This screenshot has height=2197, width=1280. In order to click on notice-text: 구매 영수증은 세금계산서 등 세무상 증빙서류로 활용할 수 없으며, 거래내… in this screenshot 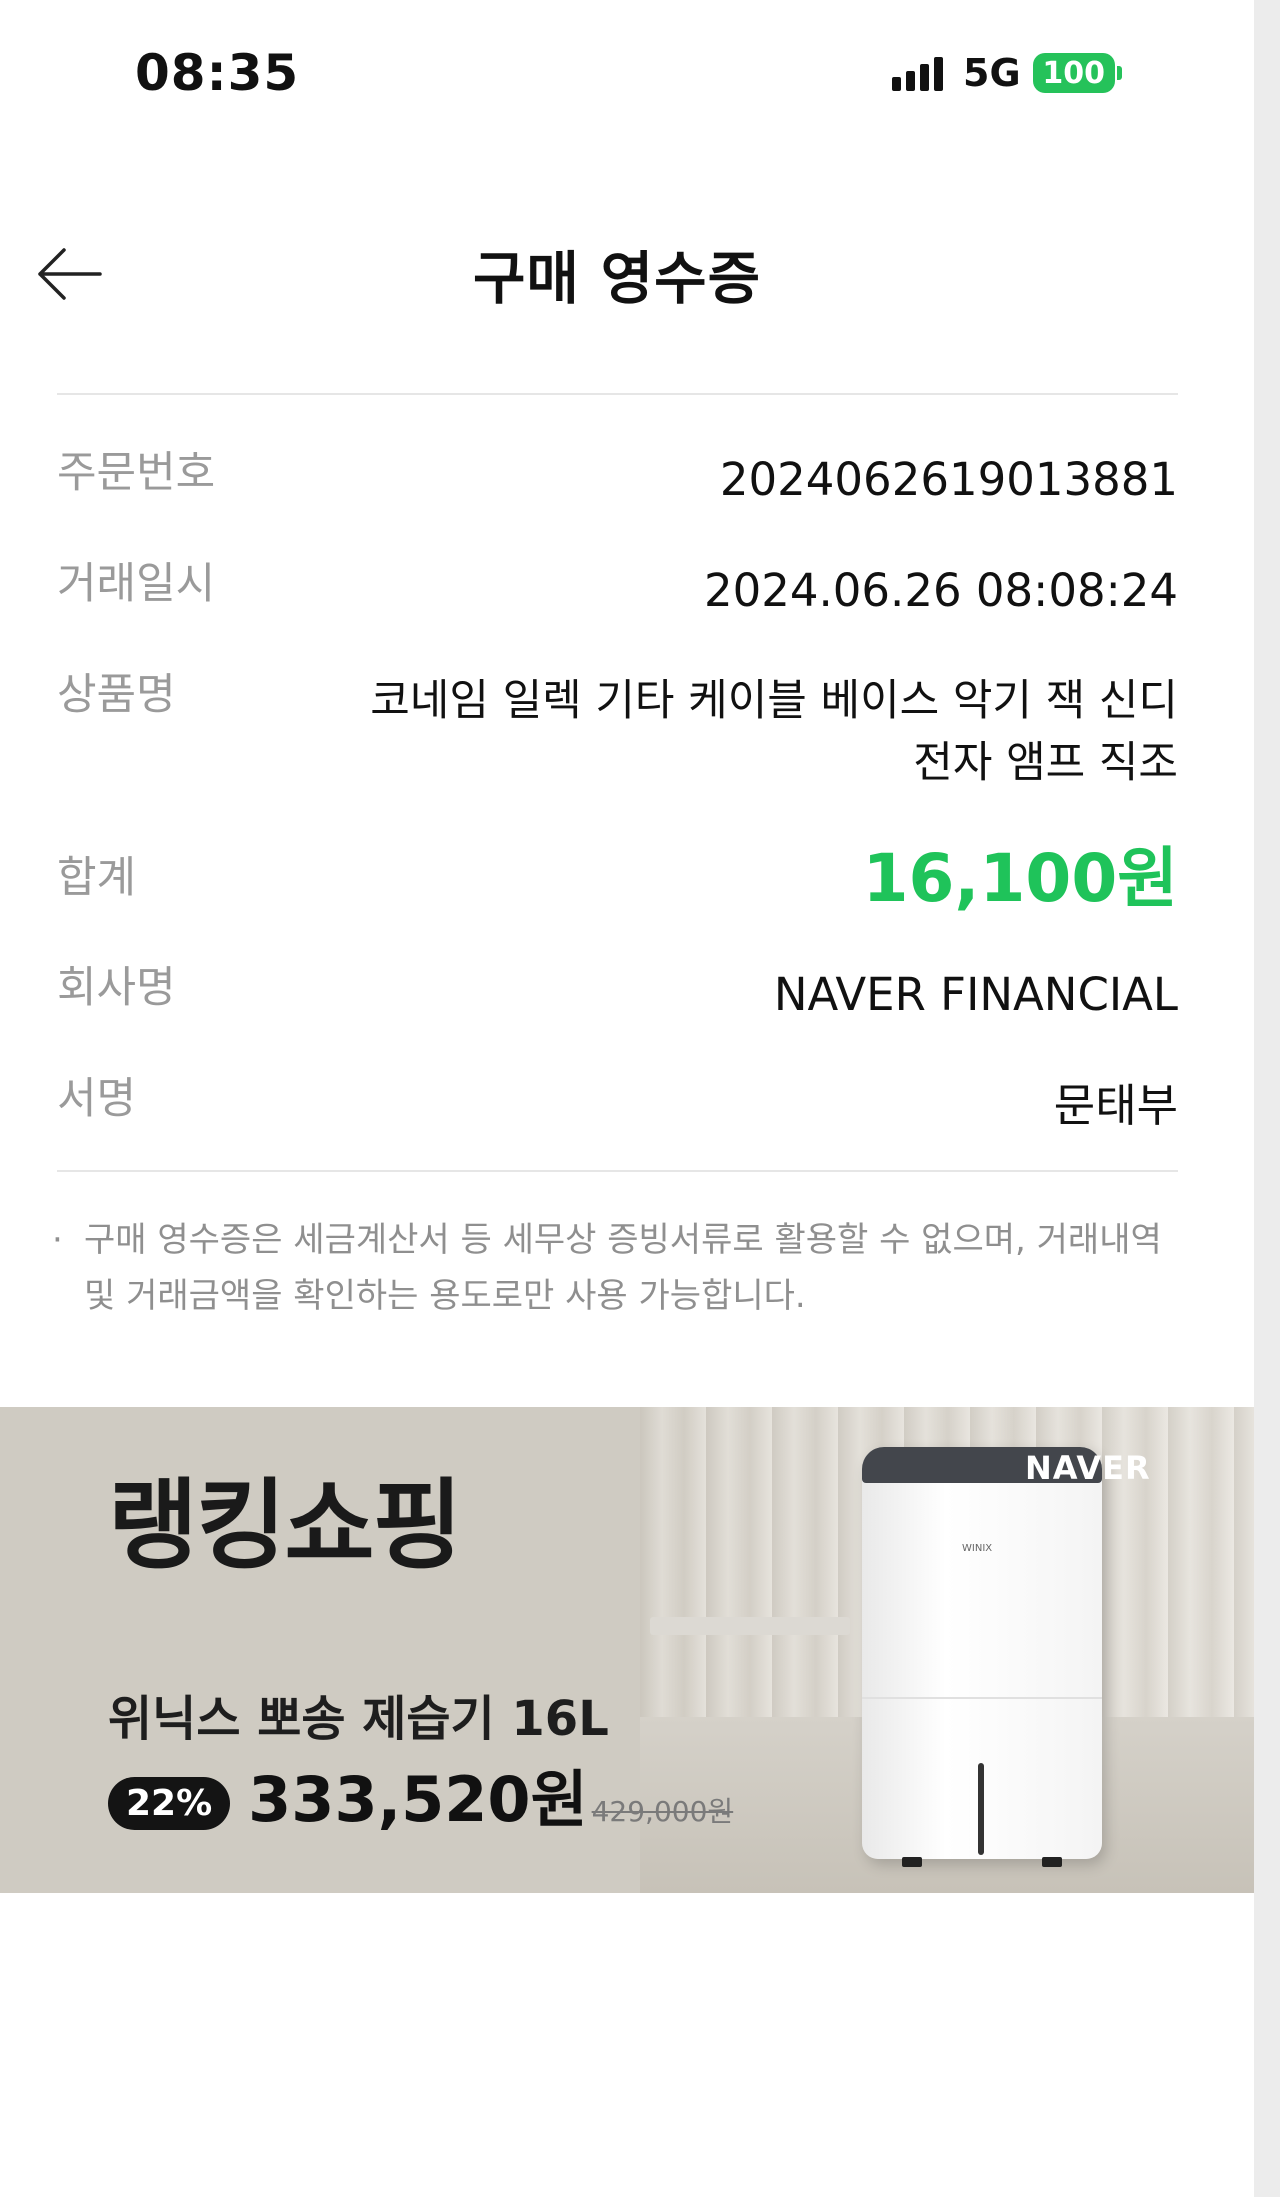, I will do `click(623, 1268)`.